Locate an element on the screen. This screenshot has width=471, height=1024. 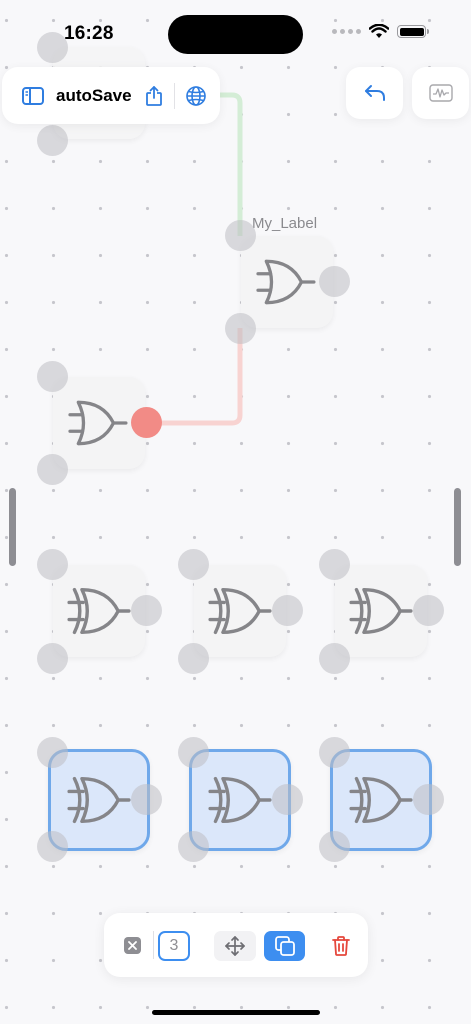
globe-icon is located at coordinates (196, 95).